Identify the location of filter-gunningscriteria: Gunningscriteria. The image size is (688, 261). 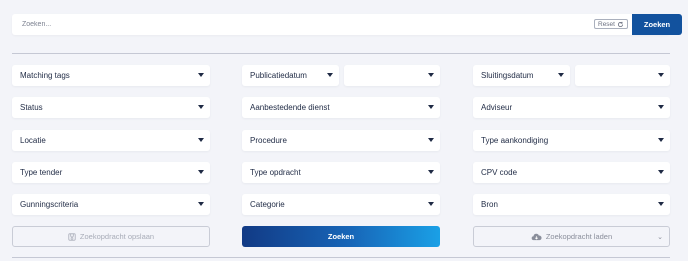
(111, 204).